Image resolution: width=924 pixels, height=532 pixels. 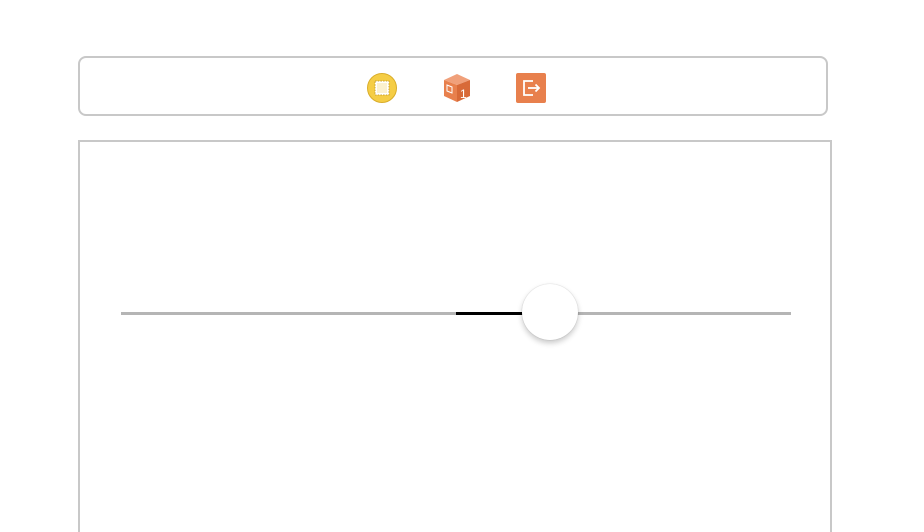 I want to click on exit-icon, so click(x=531, y=88).